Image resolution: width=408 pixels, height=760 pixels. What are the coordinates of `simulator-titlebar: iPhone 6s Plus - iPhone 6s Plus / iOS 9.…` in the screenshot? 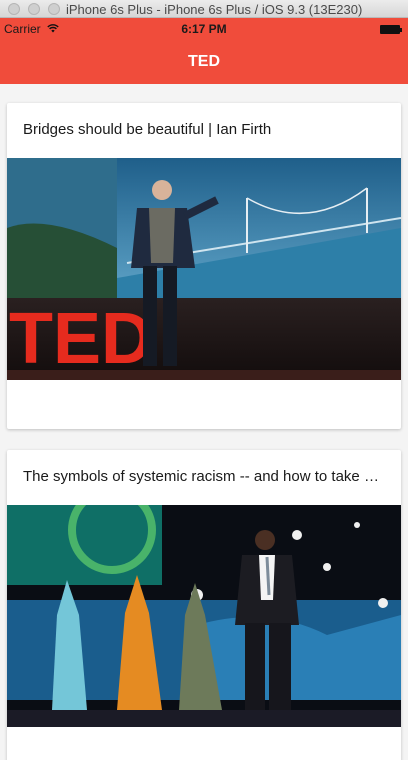 It's located at (204, 9).